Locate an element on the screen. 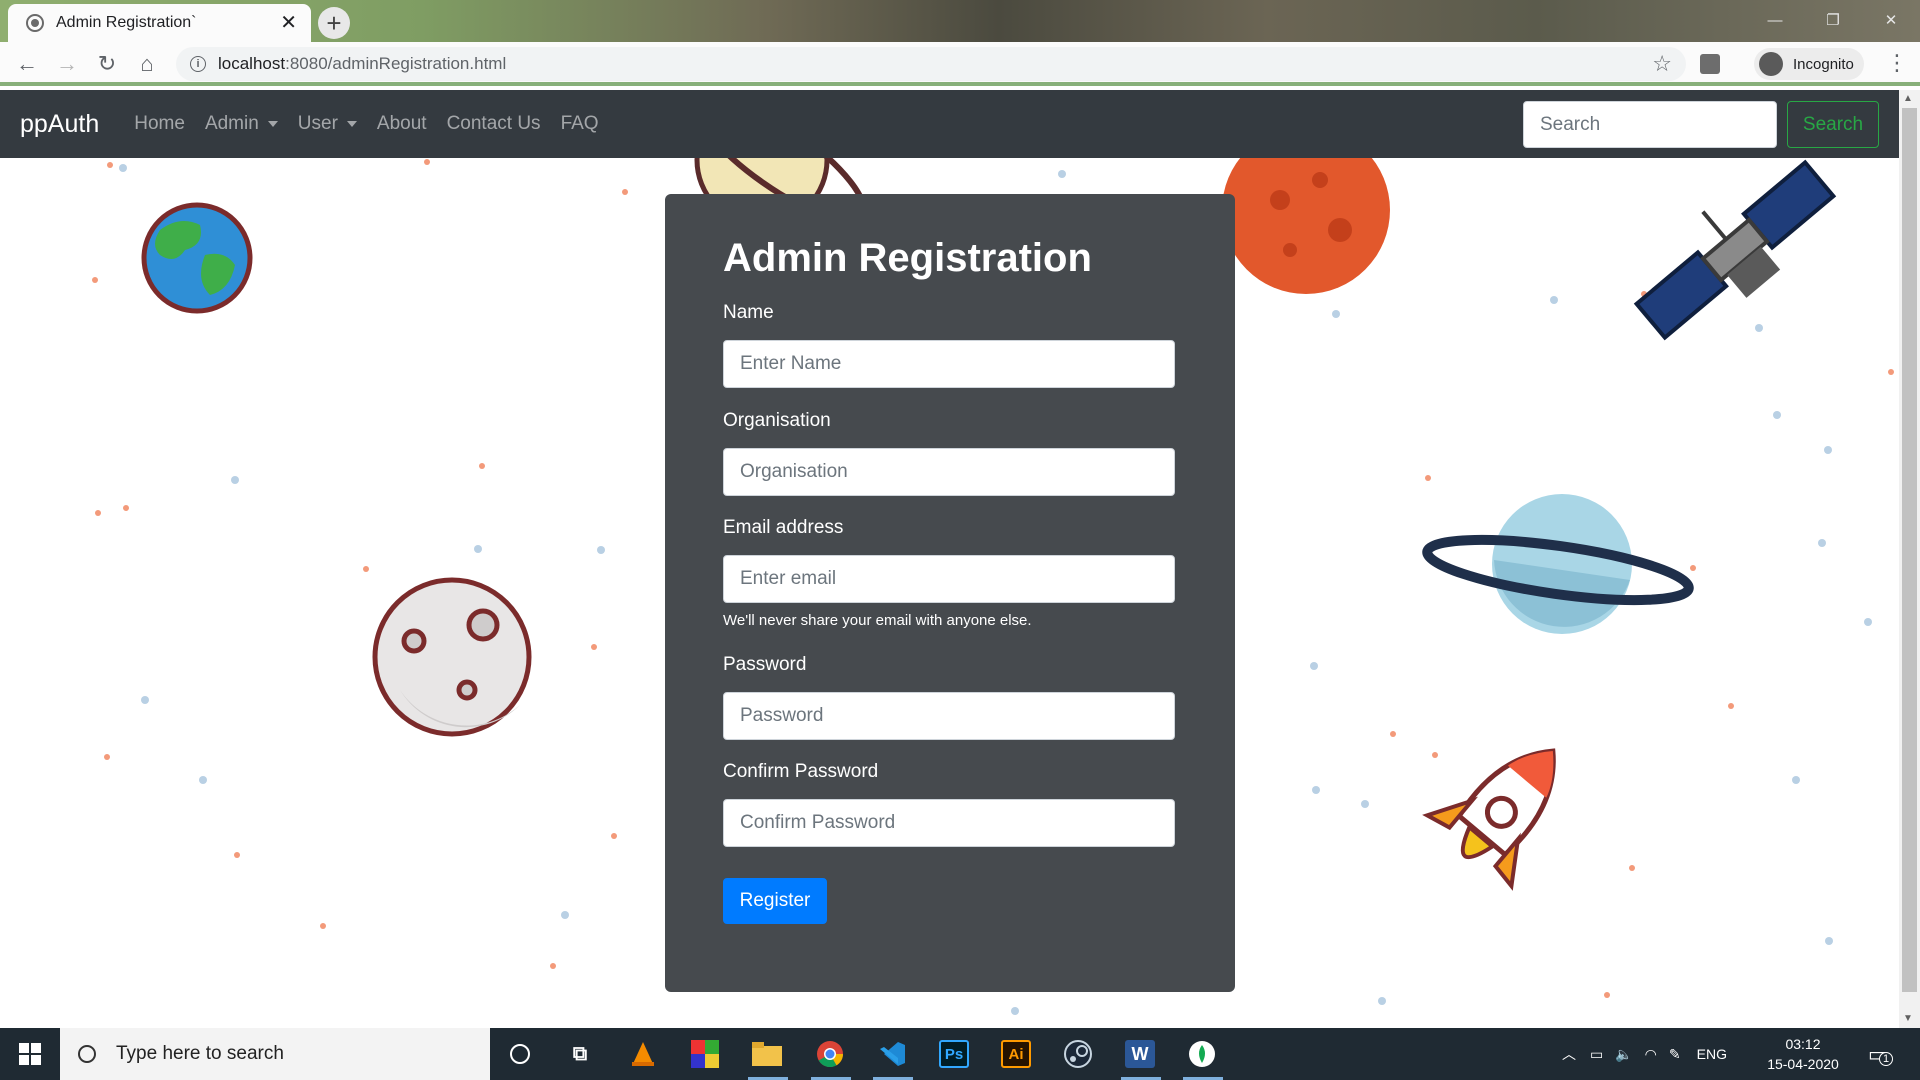  browser-menu-icon: ⋮ is located at coordinates (1897, 63).